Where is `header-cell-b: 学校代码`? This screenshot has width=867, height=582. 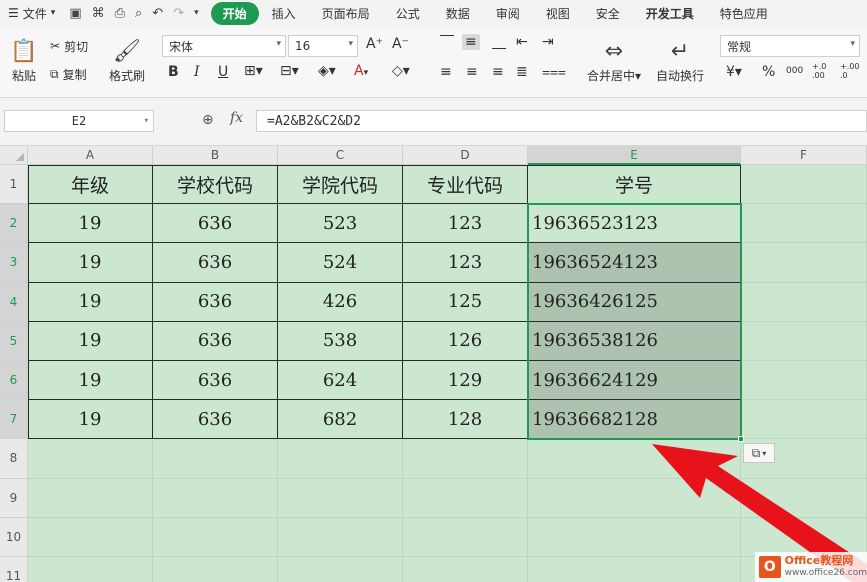
header-cell-b: 学校代码 is located at coordinates (215, 185).